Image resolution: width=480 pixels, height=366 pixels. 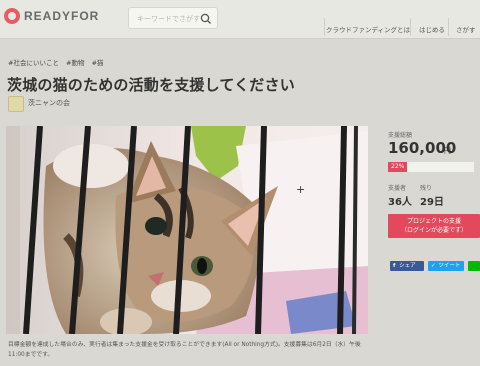 What do you see at coordinates (397, 167) in the screenshot?
I see `funding-progress-fill: 22%` at bounding box center [397, 167].